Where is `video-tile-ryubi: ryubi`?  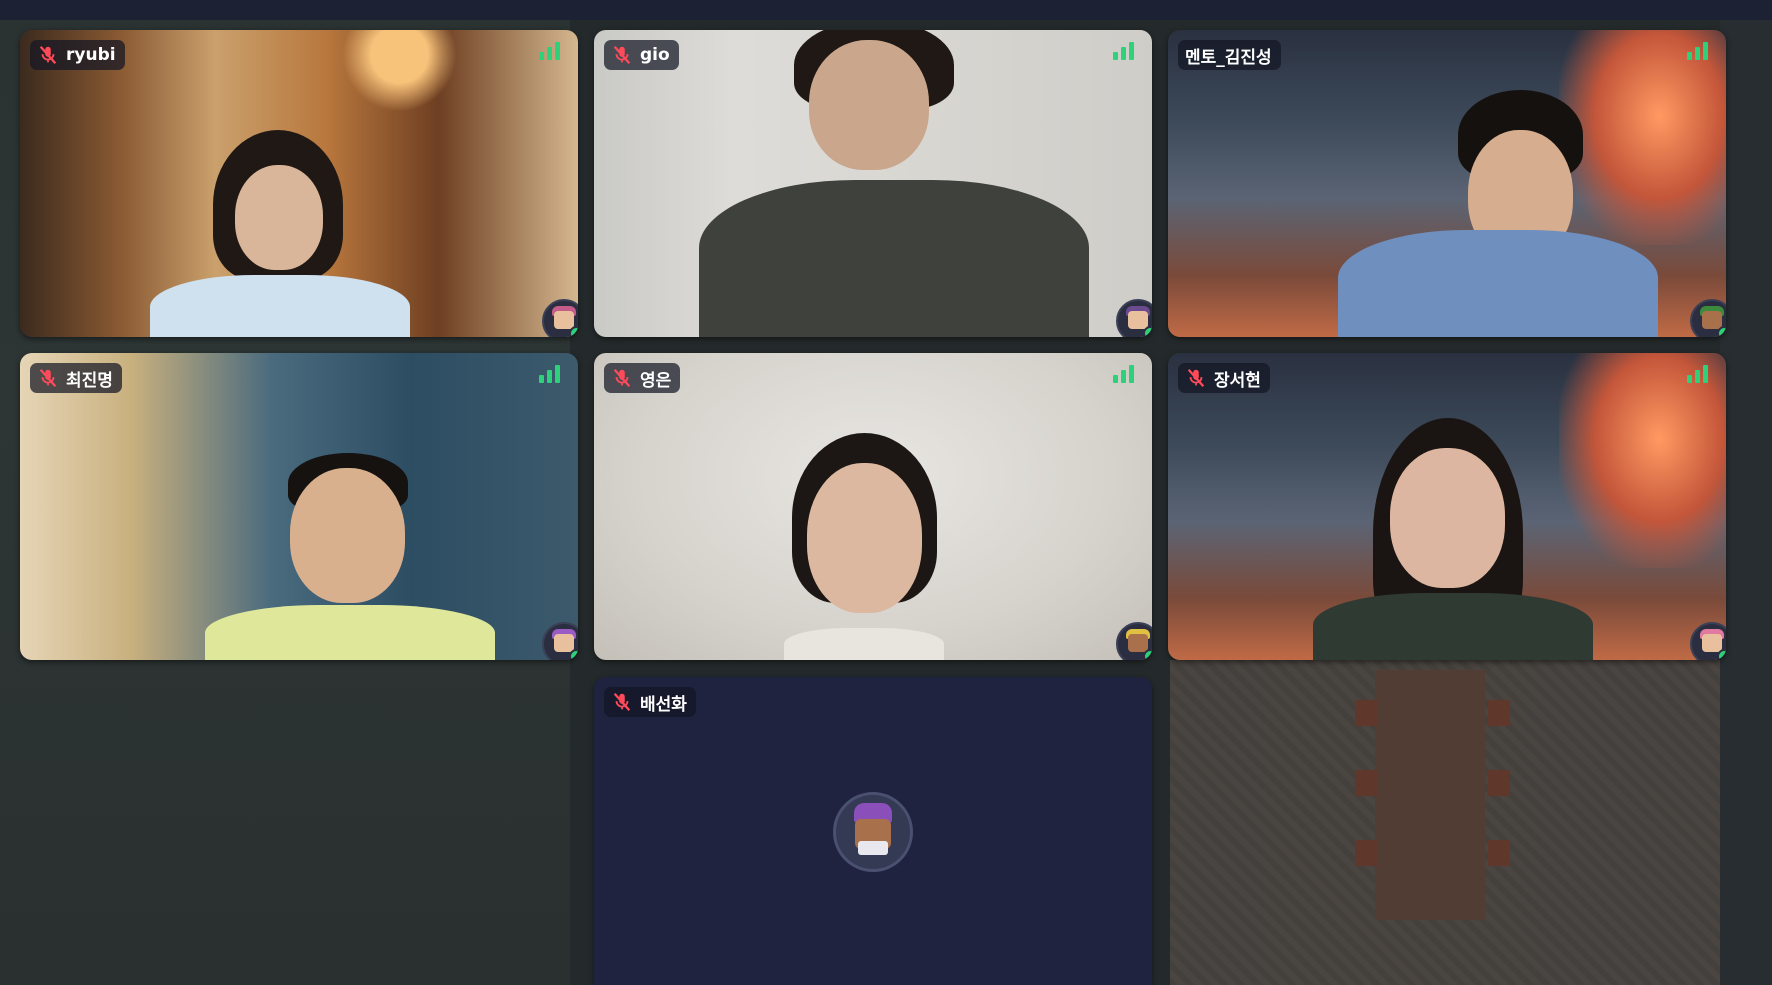
video-tile-ryubi: ryubi is located at coordinates (299, 183).